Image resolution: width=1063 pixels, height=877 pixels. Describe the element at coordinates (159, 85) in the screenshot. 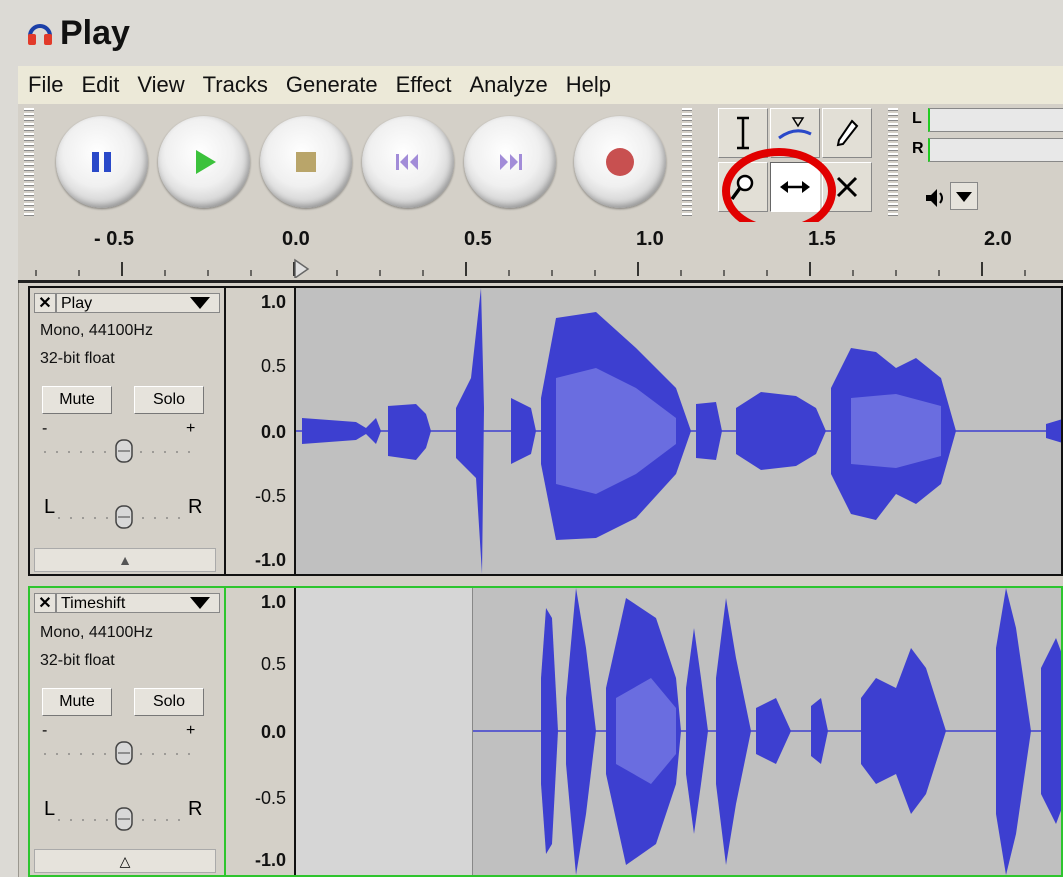

I see `menu-view: View` at that location.